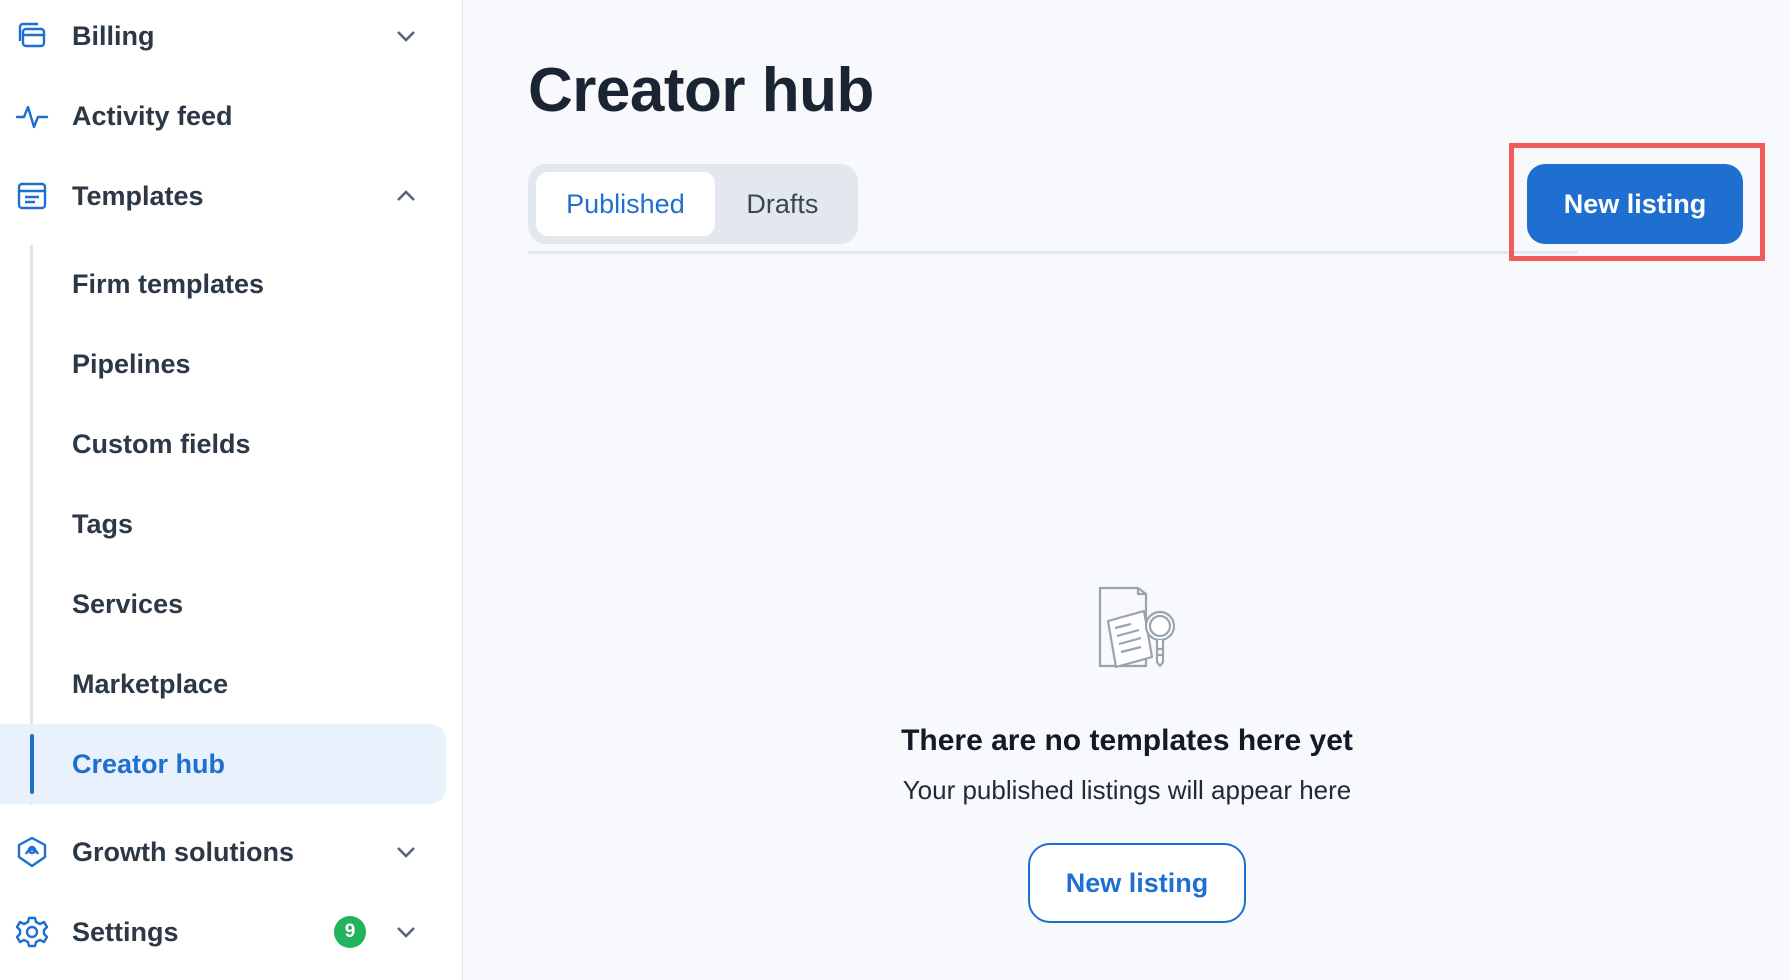  I want to click on growth-icon, so click(32, 852).